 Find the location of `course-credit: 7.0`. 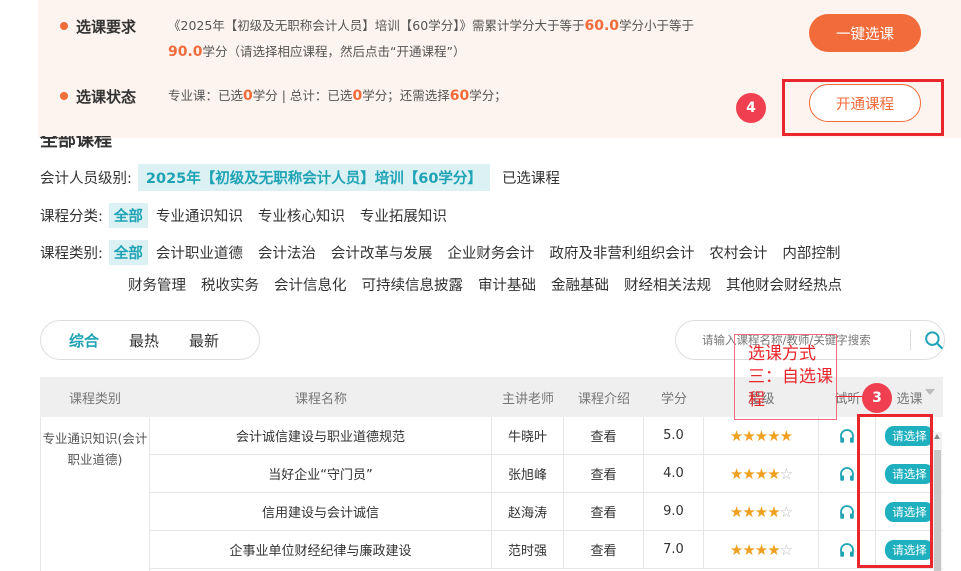

course-credit: 7.0 is located at coordinates (674, 549).